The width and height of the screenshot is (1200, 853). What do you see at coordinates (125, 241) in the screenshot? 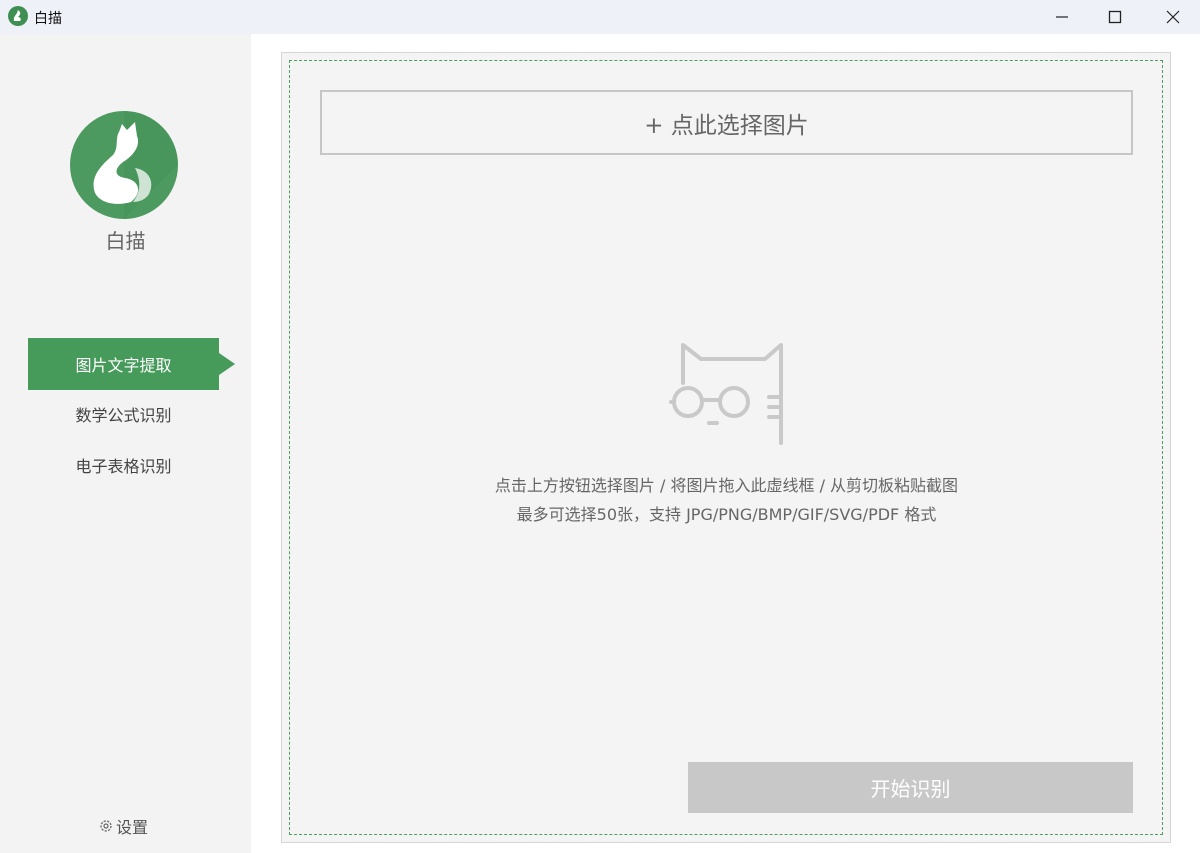
I see `app-name: 白描` at bounding box center [125, 241].